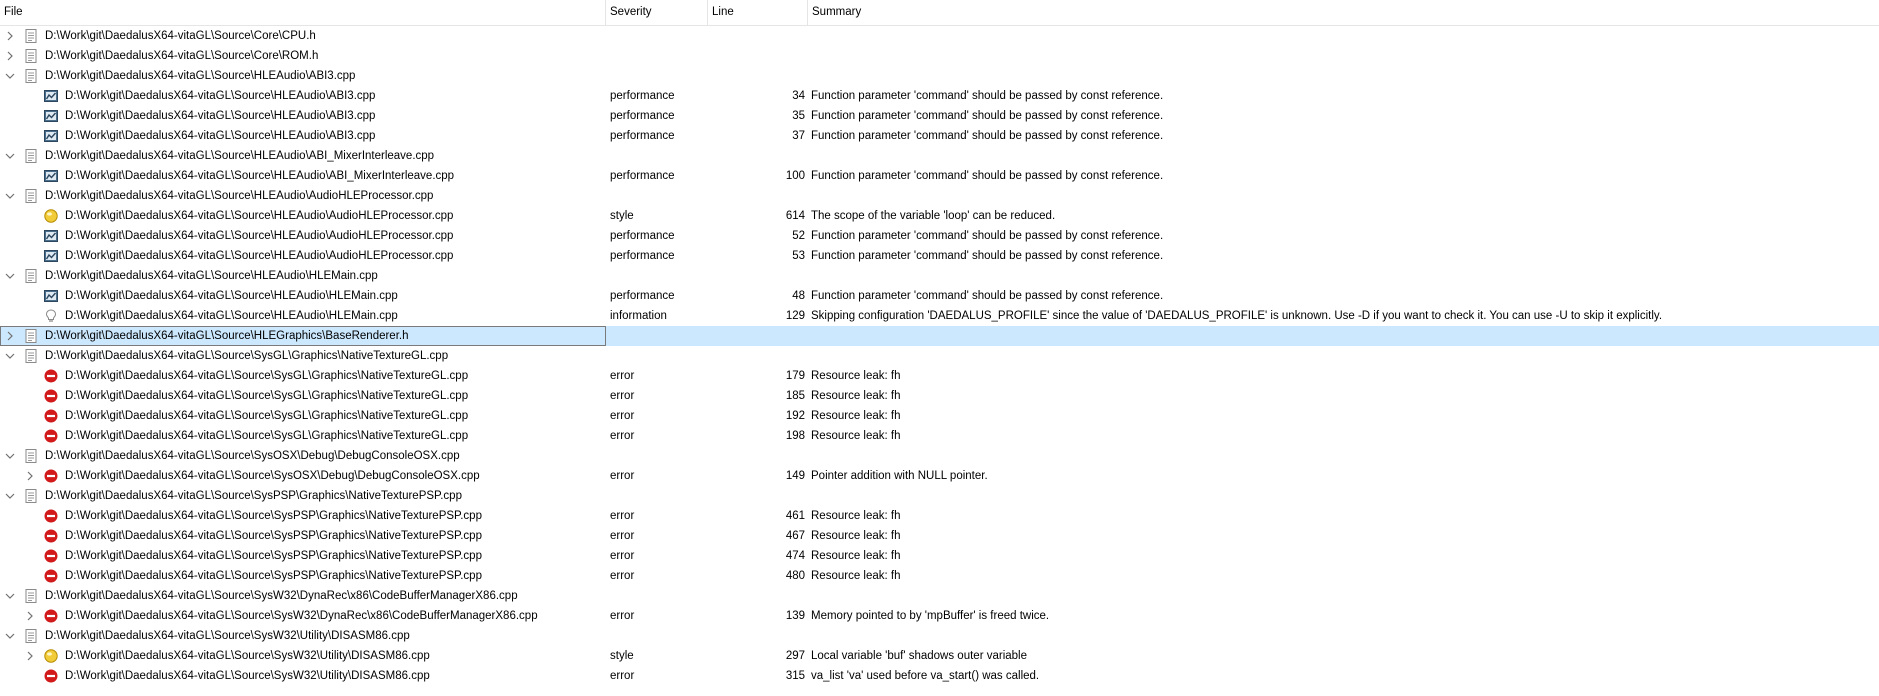 This screenshot has width=1879, height=696. What do you see at coordinates (798, 136) in the screenshot?
I see `line-number: 37` at bounding box center [798, 136].